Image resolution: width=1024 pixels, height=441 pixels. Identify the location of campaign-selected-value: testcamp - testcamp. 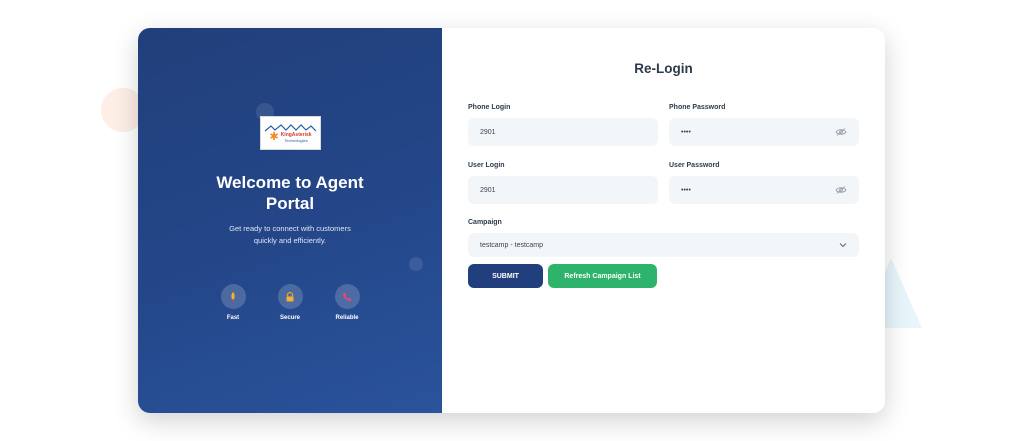
(512, 245).